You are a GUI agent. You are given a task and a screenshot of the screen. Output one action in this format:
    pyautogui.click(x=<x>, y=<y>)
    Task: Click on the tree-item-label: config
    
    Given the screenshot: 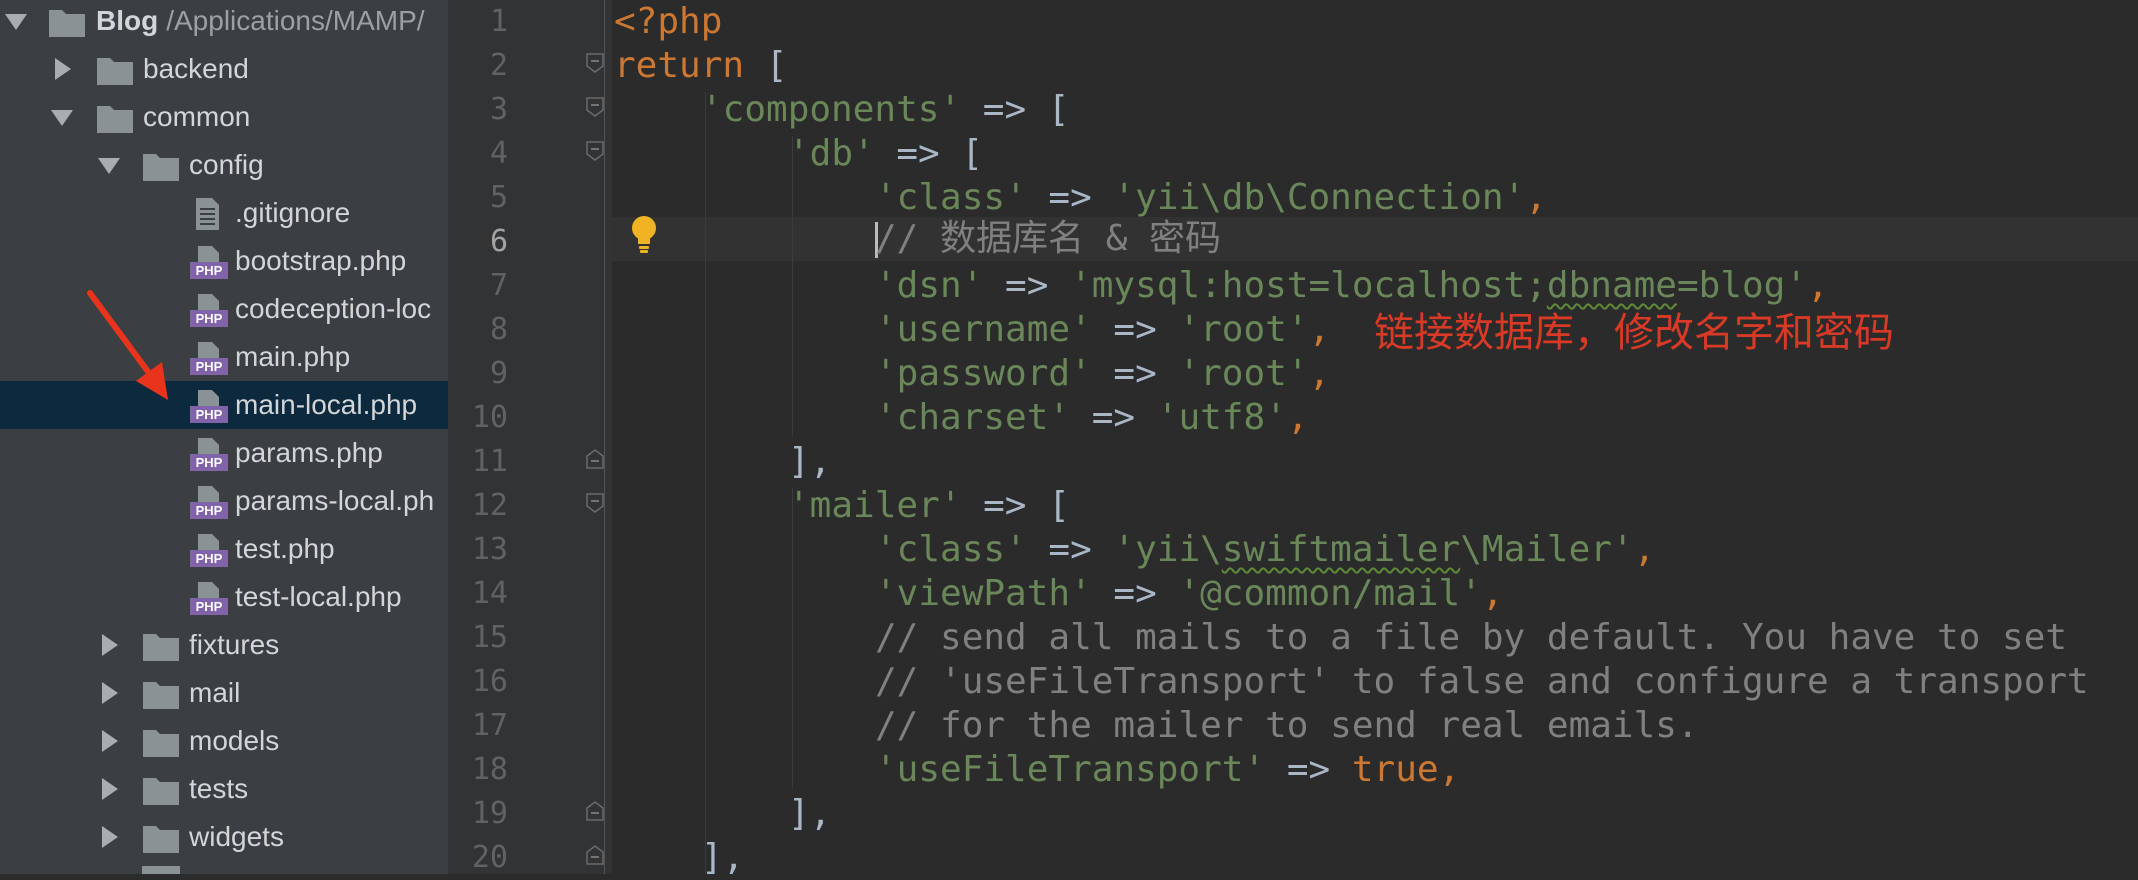 What is the action you would take?
    pyautogui.click(x=226, y=164)
    